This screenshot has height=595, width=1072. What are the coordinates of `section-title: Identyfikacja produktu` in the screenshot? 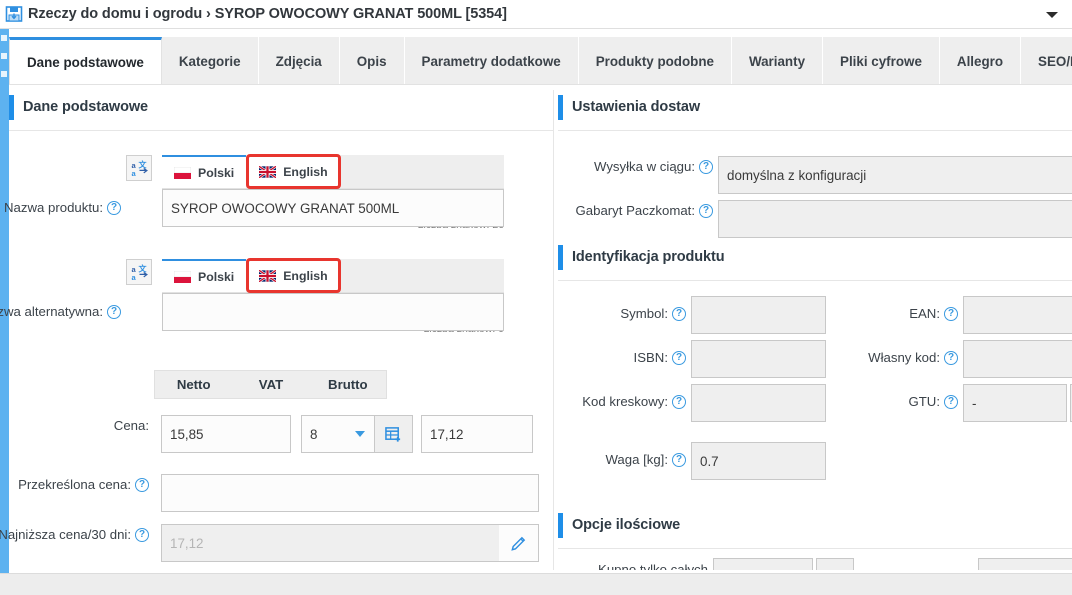 It's located at (648, 257).